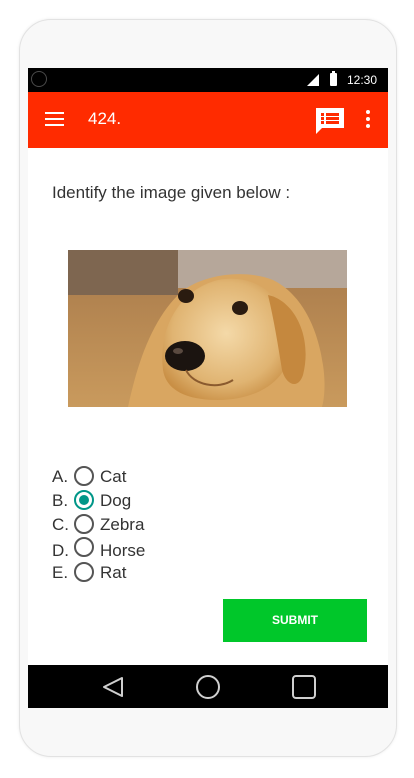 This screenshot has height=778, width=414. I want to click on option-d: D. Horse, so click(122, 549).